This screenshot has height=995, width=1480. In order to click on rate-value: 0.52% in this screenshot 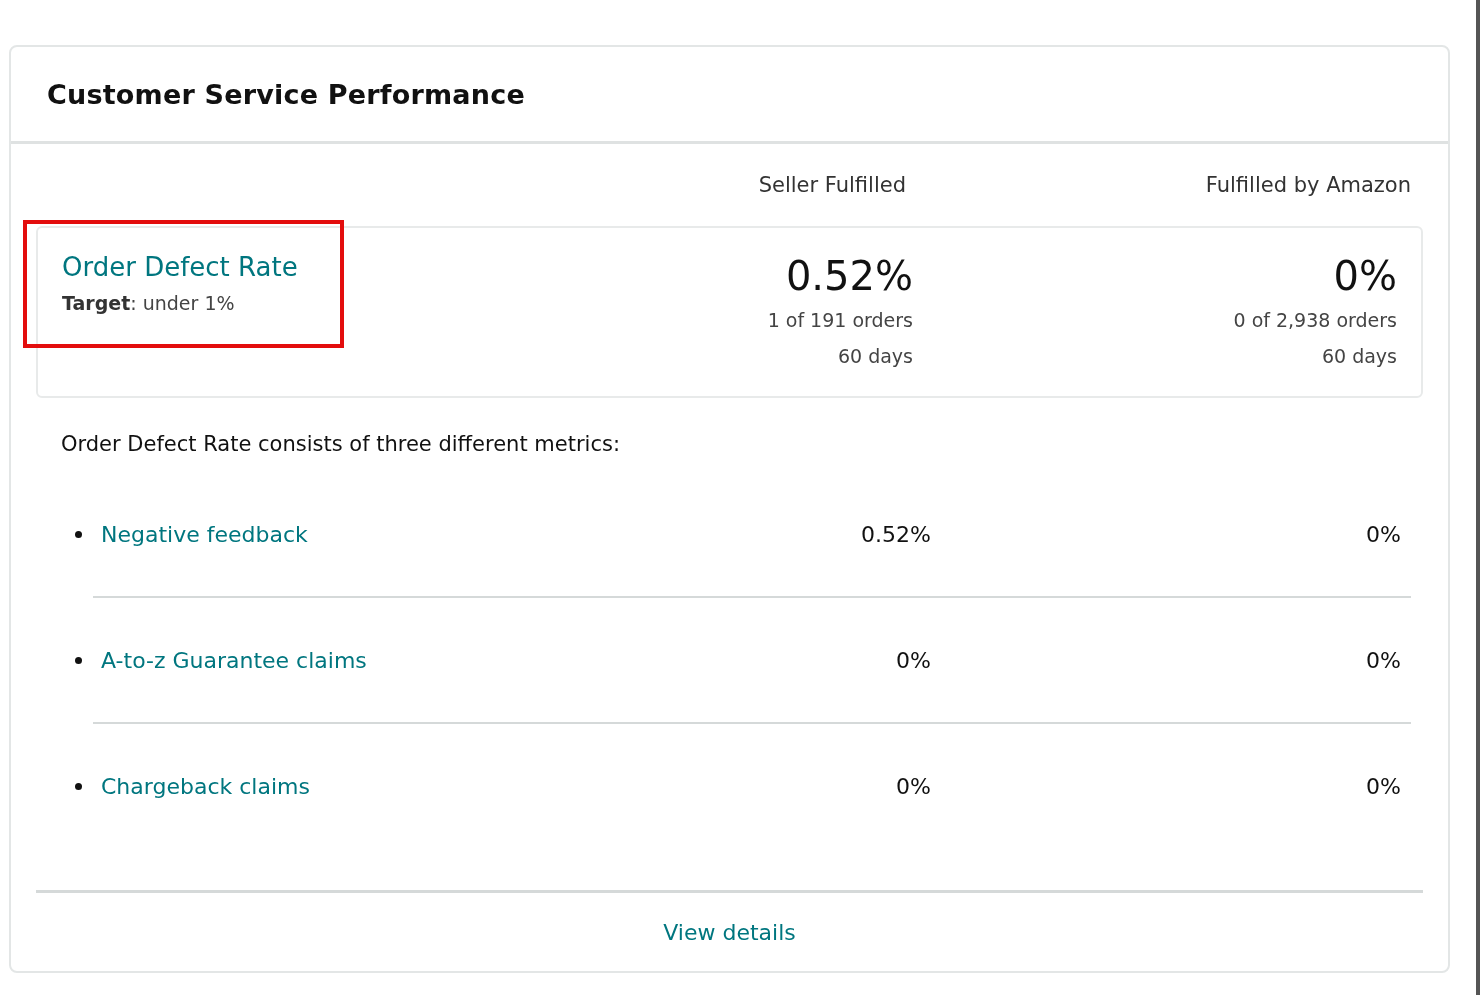, I will do `click(848, 276)`.